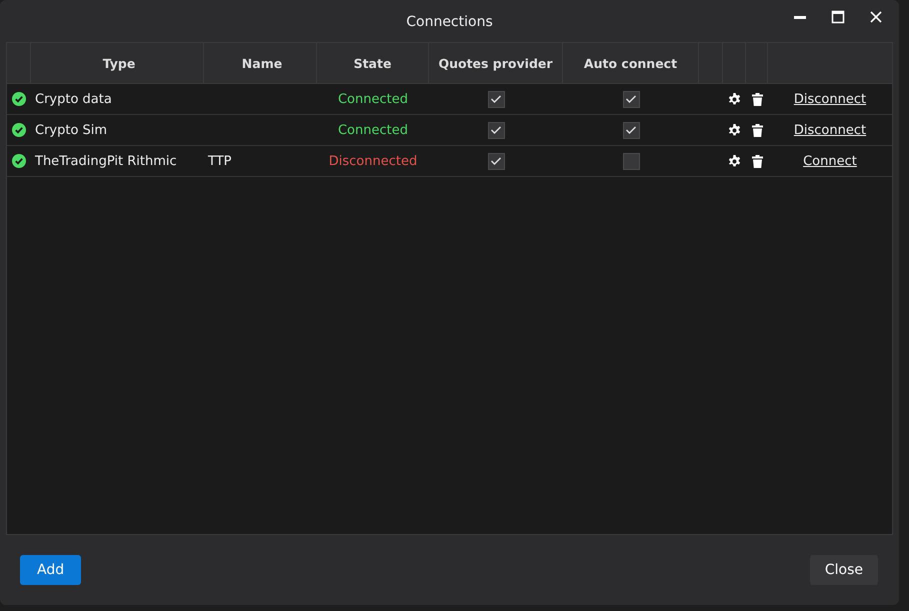 This screenshot has width=909, height=611. What do you see at coordinates (449, 22) in the screenshot?
I see `window-title: Connections` at bounding box center [449, 22].